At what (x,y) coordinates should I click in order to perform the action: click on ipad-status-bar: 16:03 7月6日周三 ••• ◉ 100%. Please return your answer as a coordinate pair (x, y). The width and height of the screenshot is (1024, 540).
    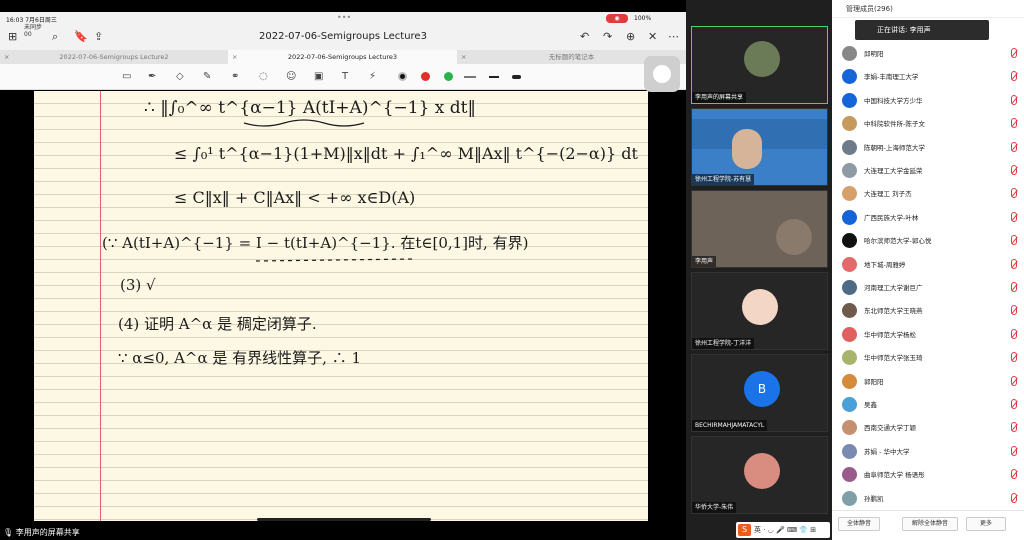
    Looking at the image, I should click on (343, 19).